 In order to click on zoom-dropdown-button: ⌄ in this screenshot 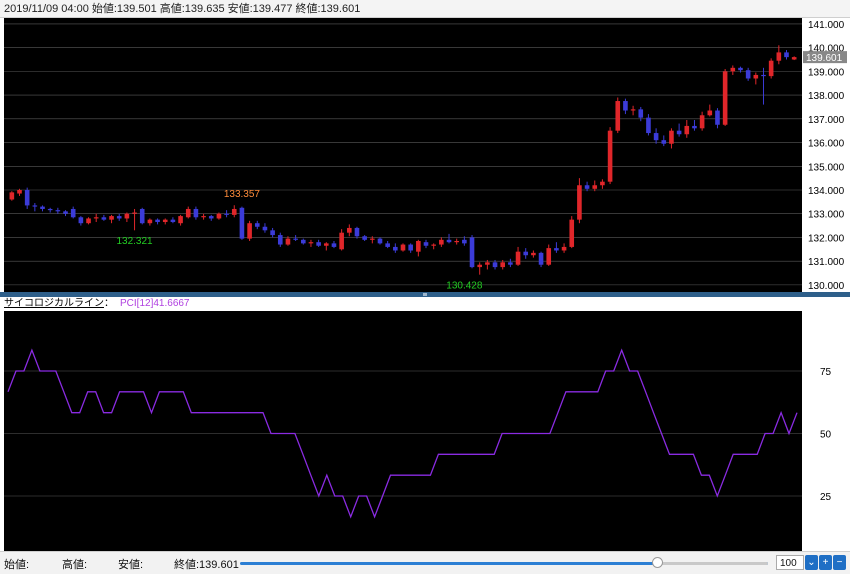, I will do `click(811, 562)`.